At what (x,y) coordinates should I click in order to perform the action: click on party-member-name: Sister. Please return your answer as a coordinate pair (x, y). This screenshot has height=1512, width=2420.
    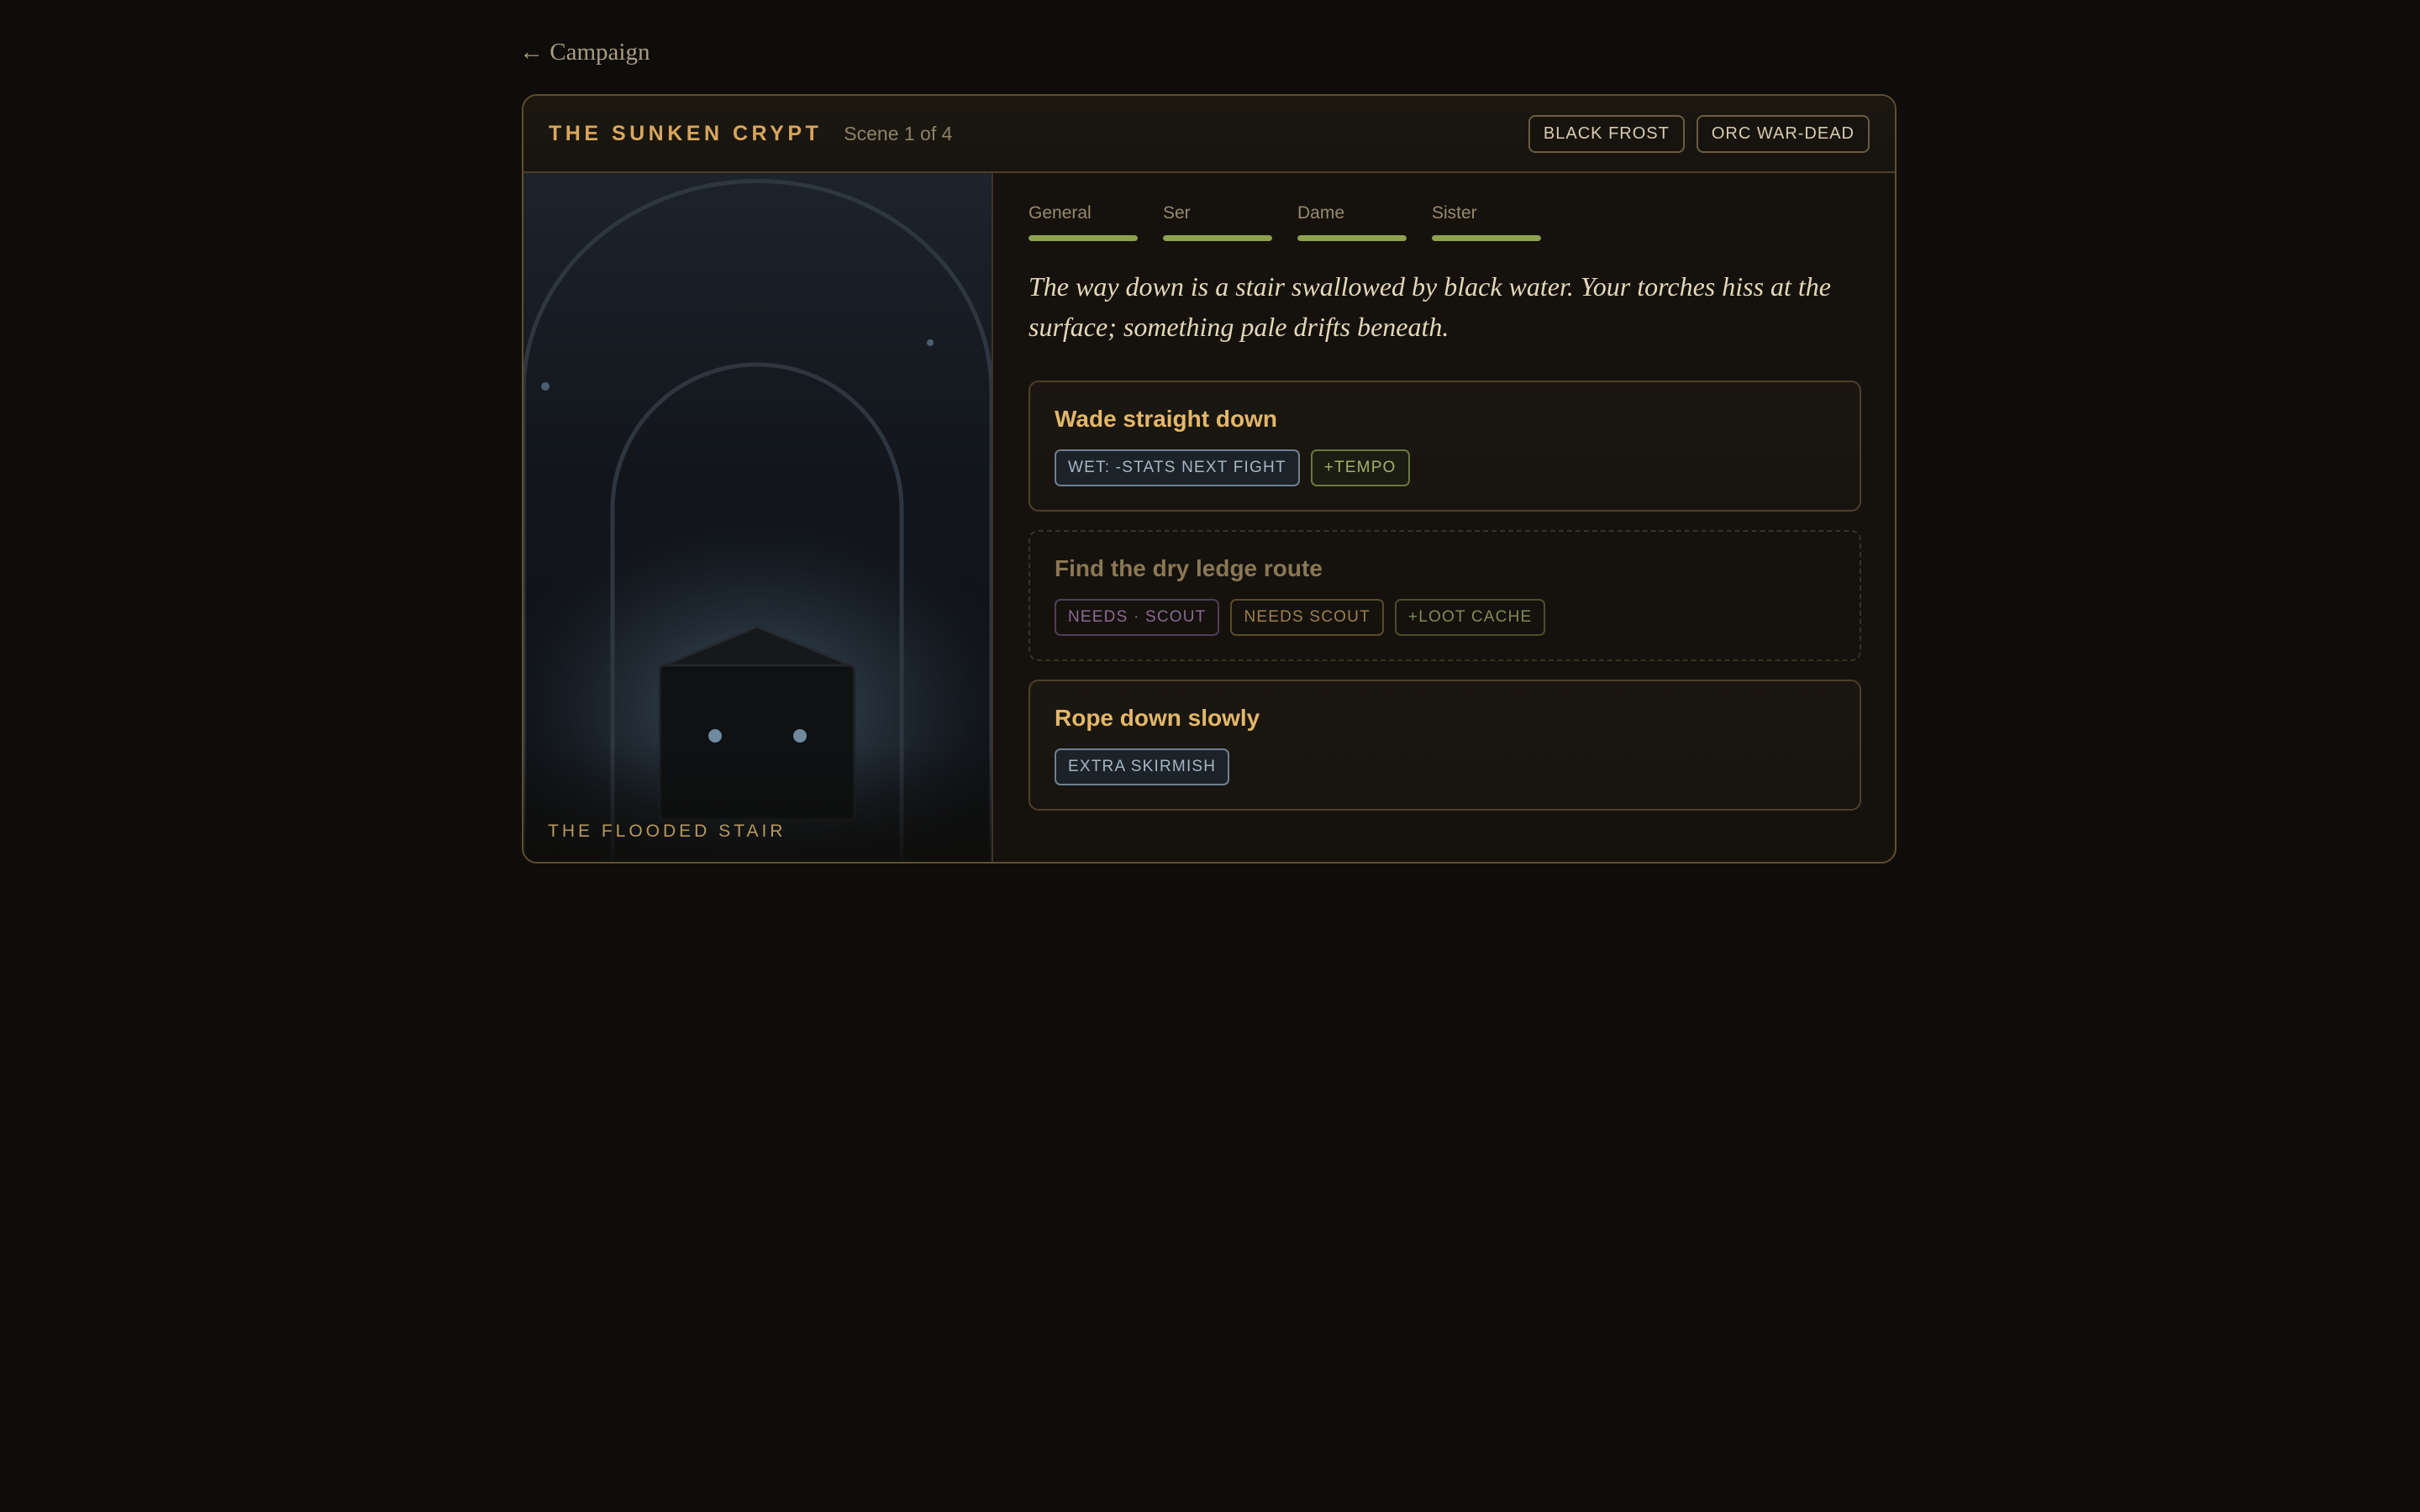
    Looking at the image, I should click on (1454, 213).